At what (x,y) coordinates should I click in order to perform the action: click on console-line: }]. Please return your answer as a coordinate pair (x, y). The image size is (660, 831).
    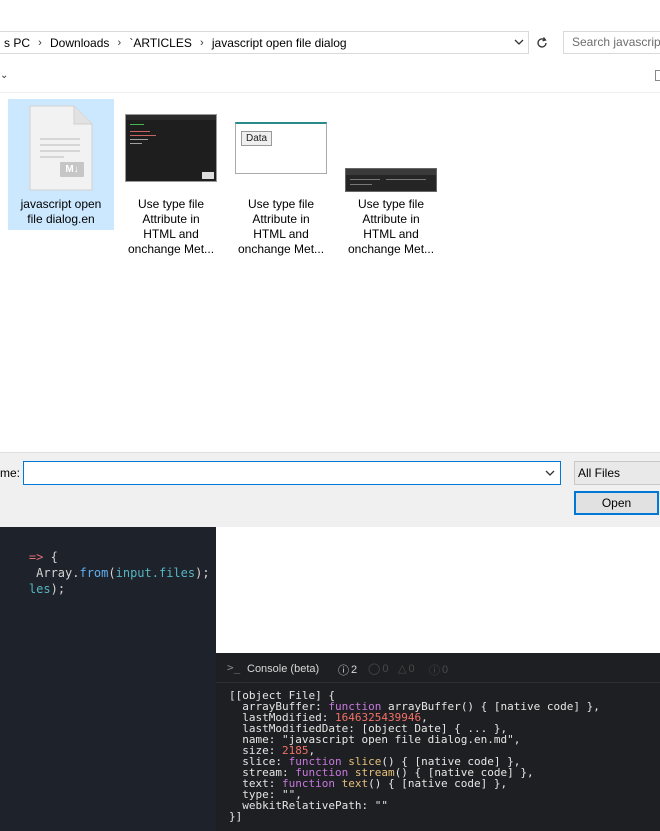
    Looking at the image, I should click on (236, 816).